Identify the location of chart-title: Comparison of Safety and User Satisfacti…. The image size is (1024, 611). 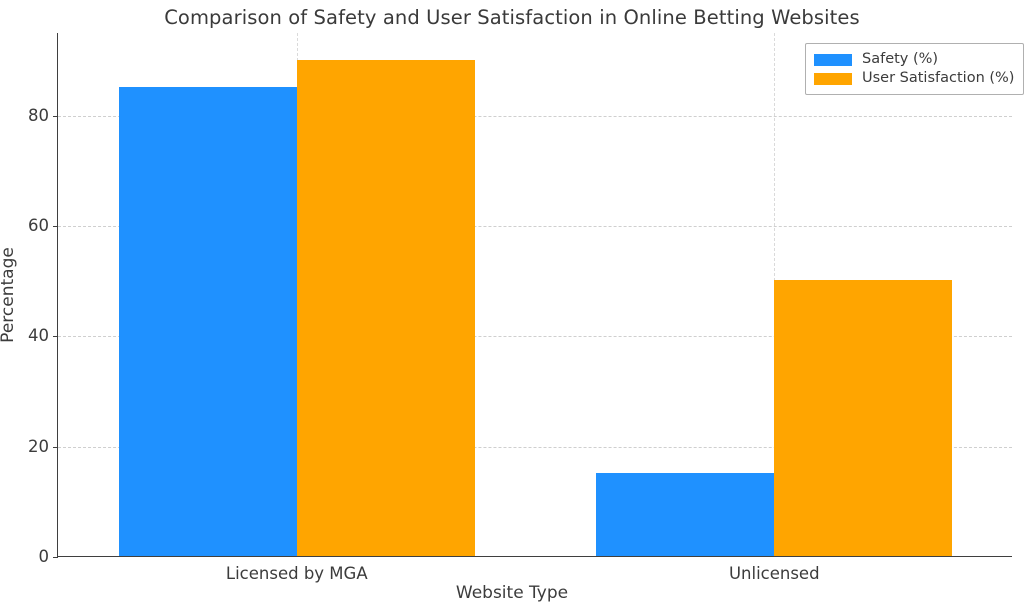
(512, 17).